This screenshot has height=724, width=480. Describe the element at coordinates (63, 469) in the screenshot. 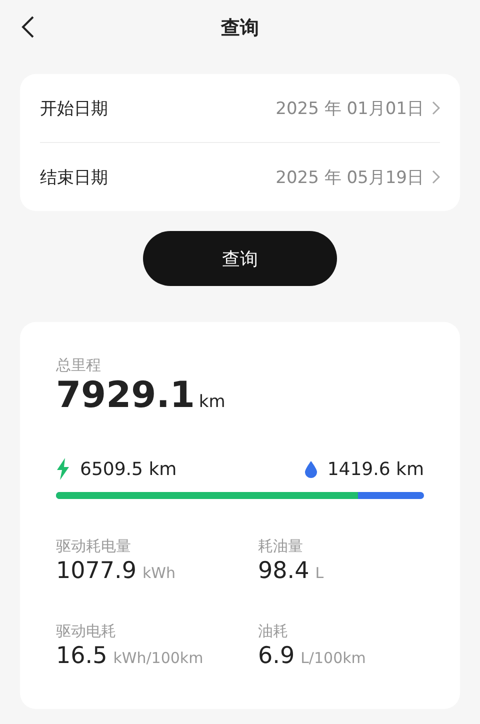

I see `lightning-icon` at that location.